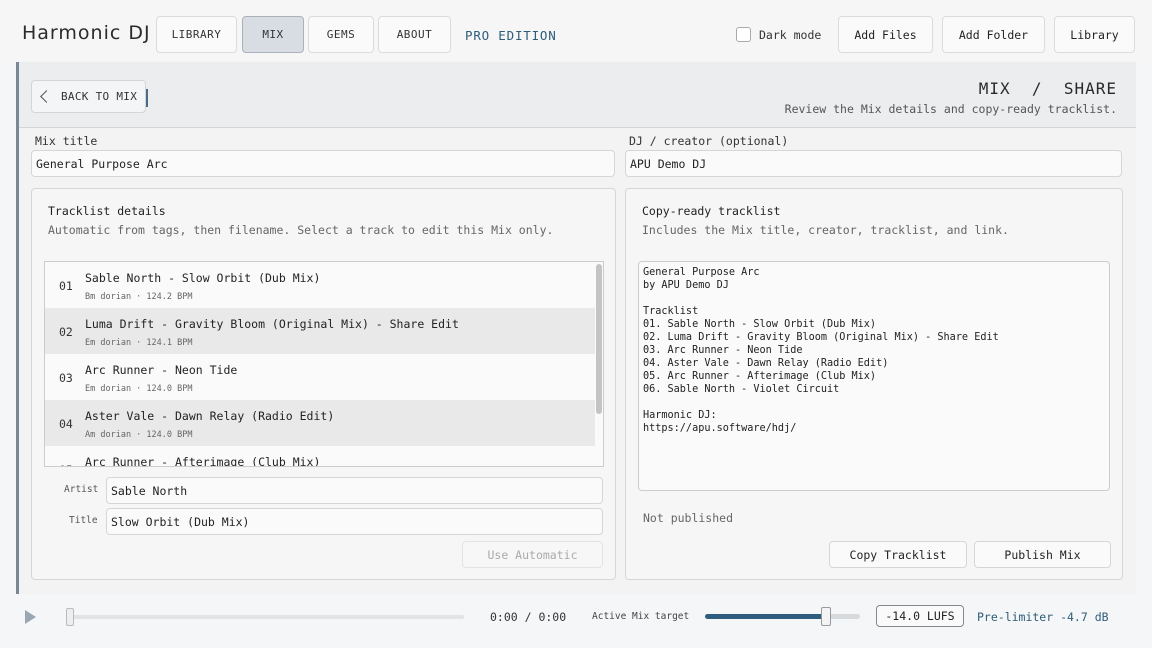  I want to click on title-input: Slow Orbit (Dub Mix), so click(354, 521).